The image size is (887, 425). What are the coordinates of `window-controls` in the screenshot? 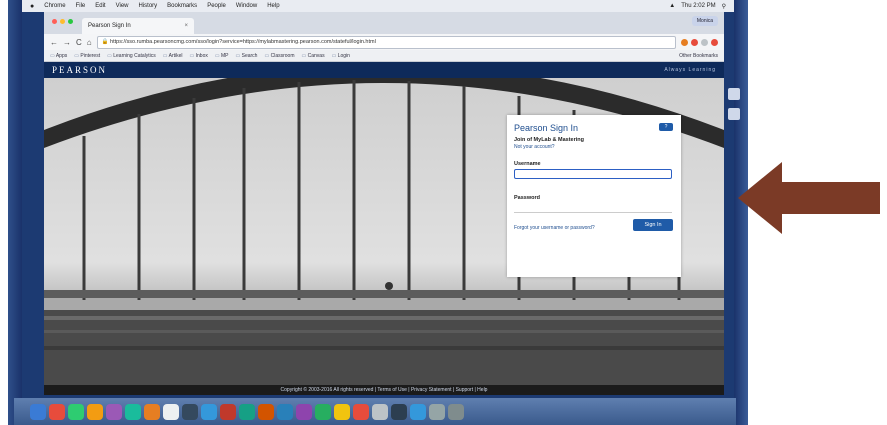 It's located at (62, 21).